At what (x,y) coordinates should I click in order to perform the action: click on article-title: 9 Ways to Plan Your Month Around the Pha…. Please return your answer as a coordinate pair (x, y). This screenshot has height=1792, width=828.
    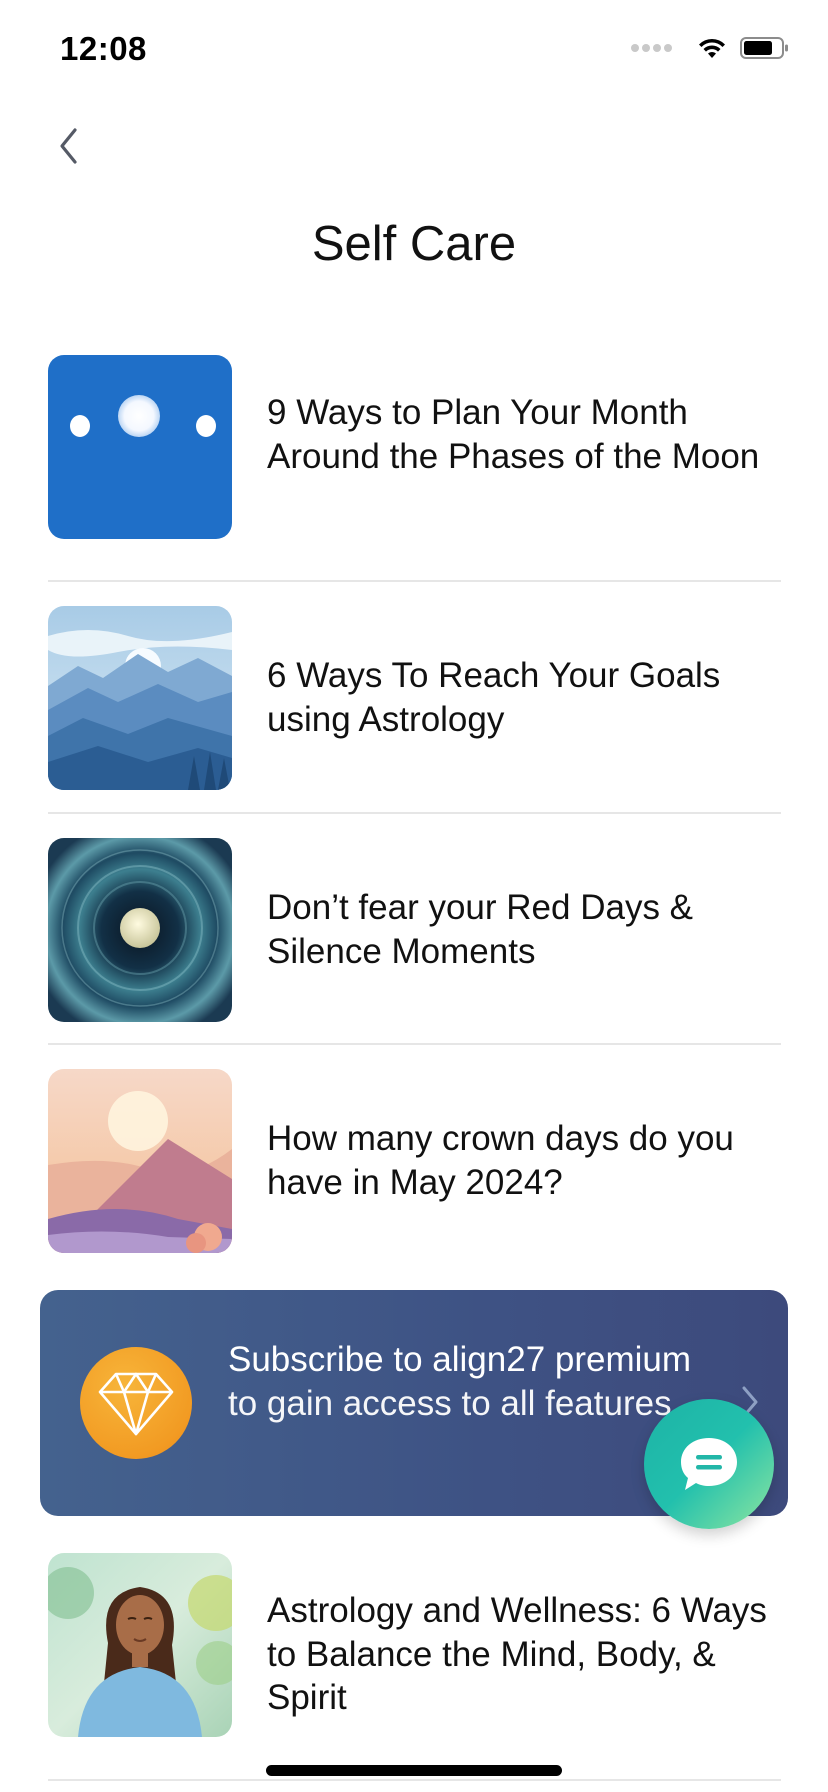
    Looking at the image, I should click on (513, 434).